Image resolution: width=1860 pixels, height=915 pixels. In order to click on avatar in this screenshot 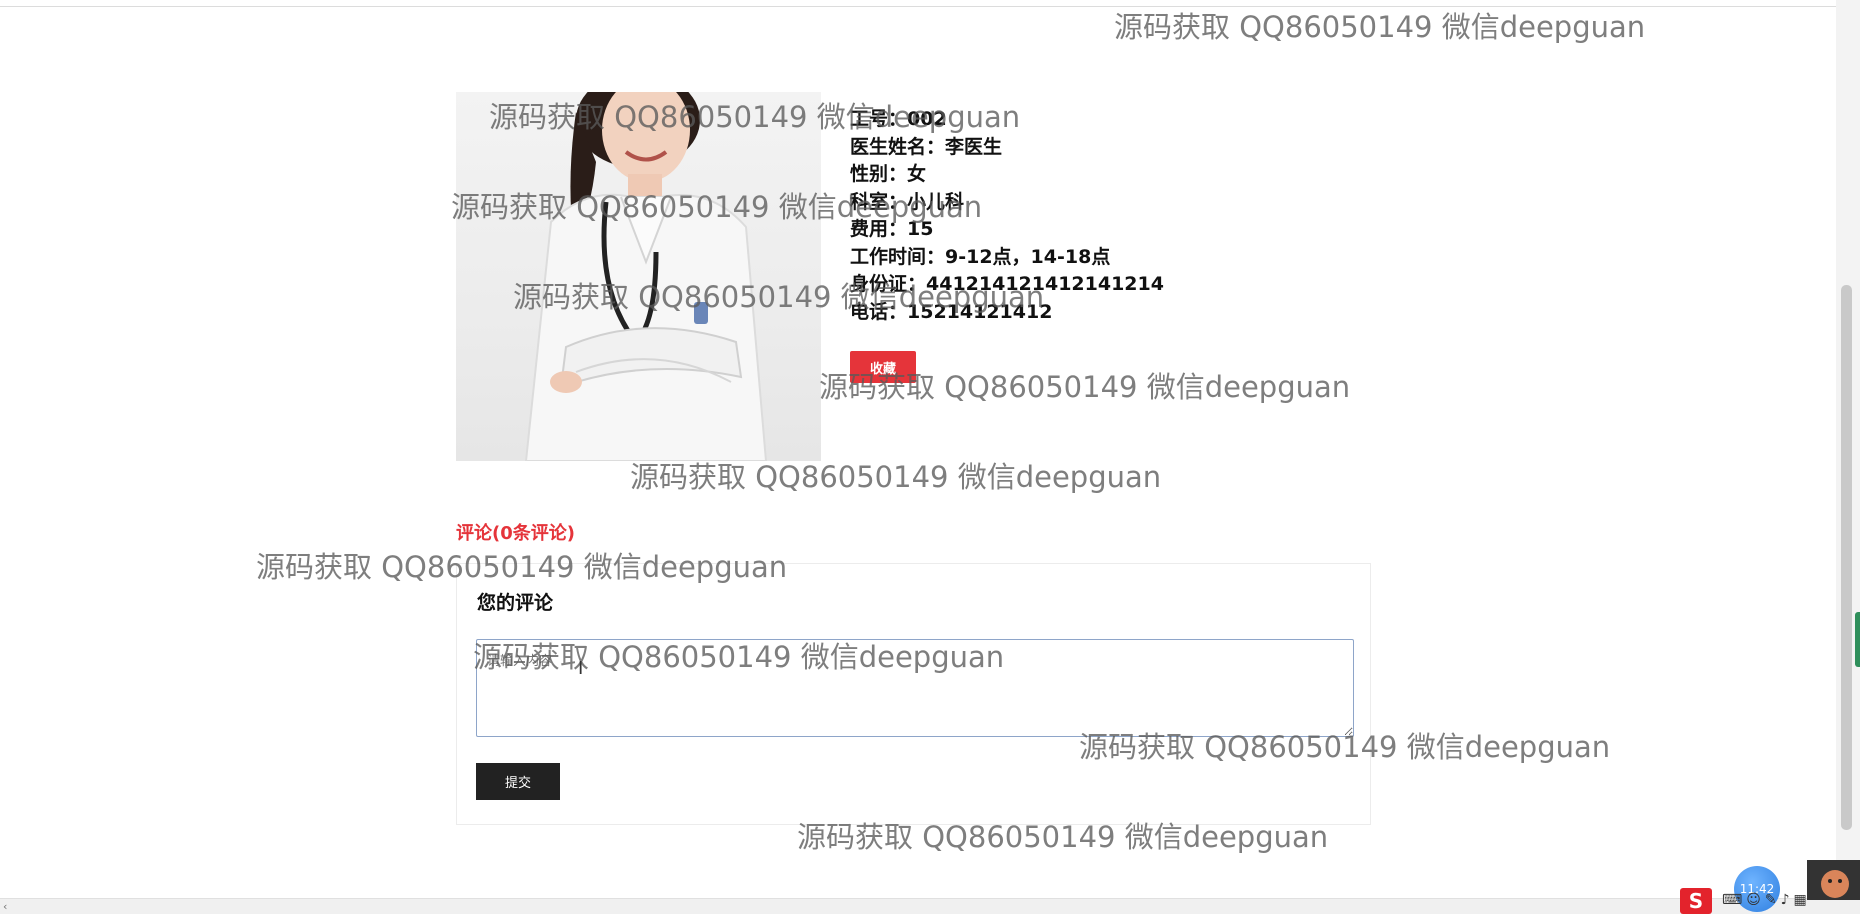, I will do `click(1833, 880)`.